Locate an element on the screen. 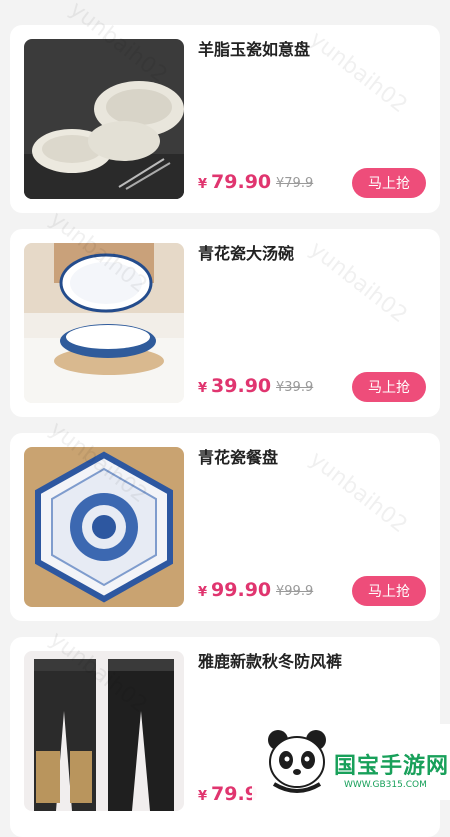  product-image-platter is located at coordinates (104, 527).